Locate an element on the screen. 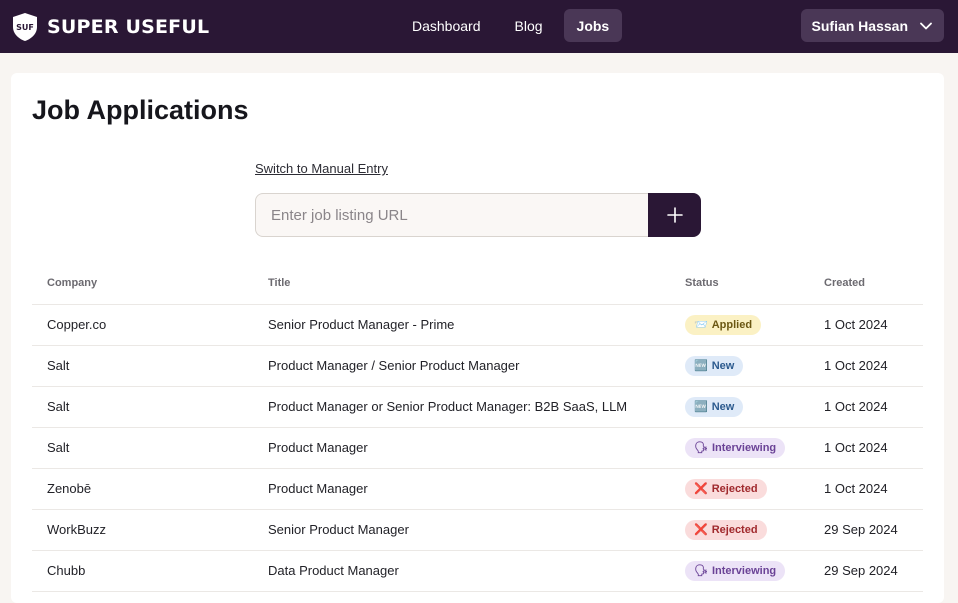  chevron-down-icon is located at coordinates (926, 25).